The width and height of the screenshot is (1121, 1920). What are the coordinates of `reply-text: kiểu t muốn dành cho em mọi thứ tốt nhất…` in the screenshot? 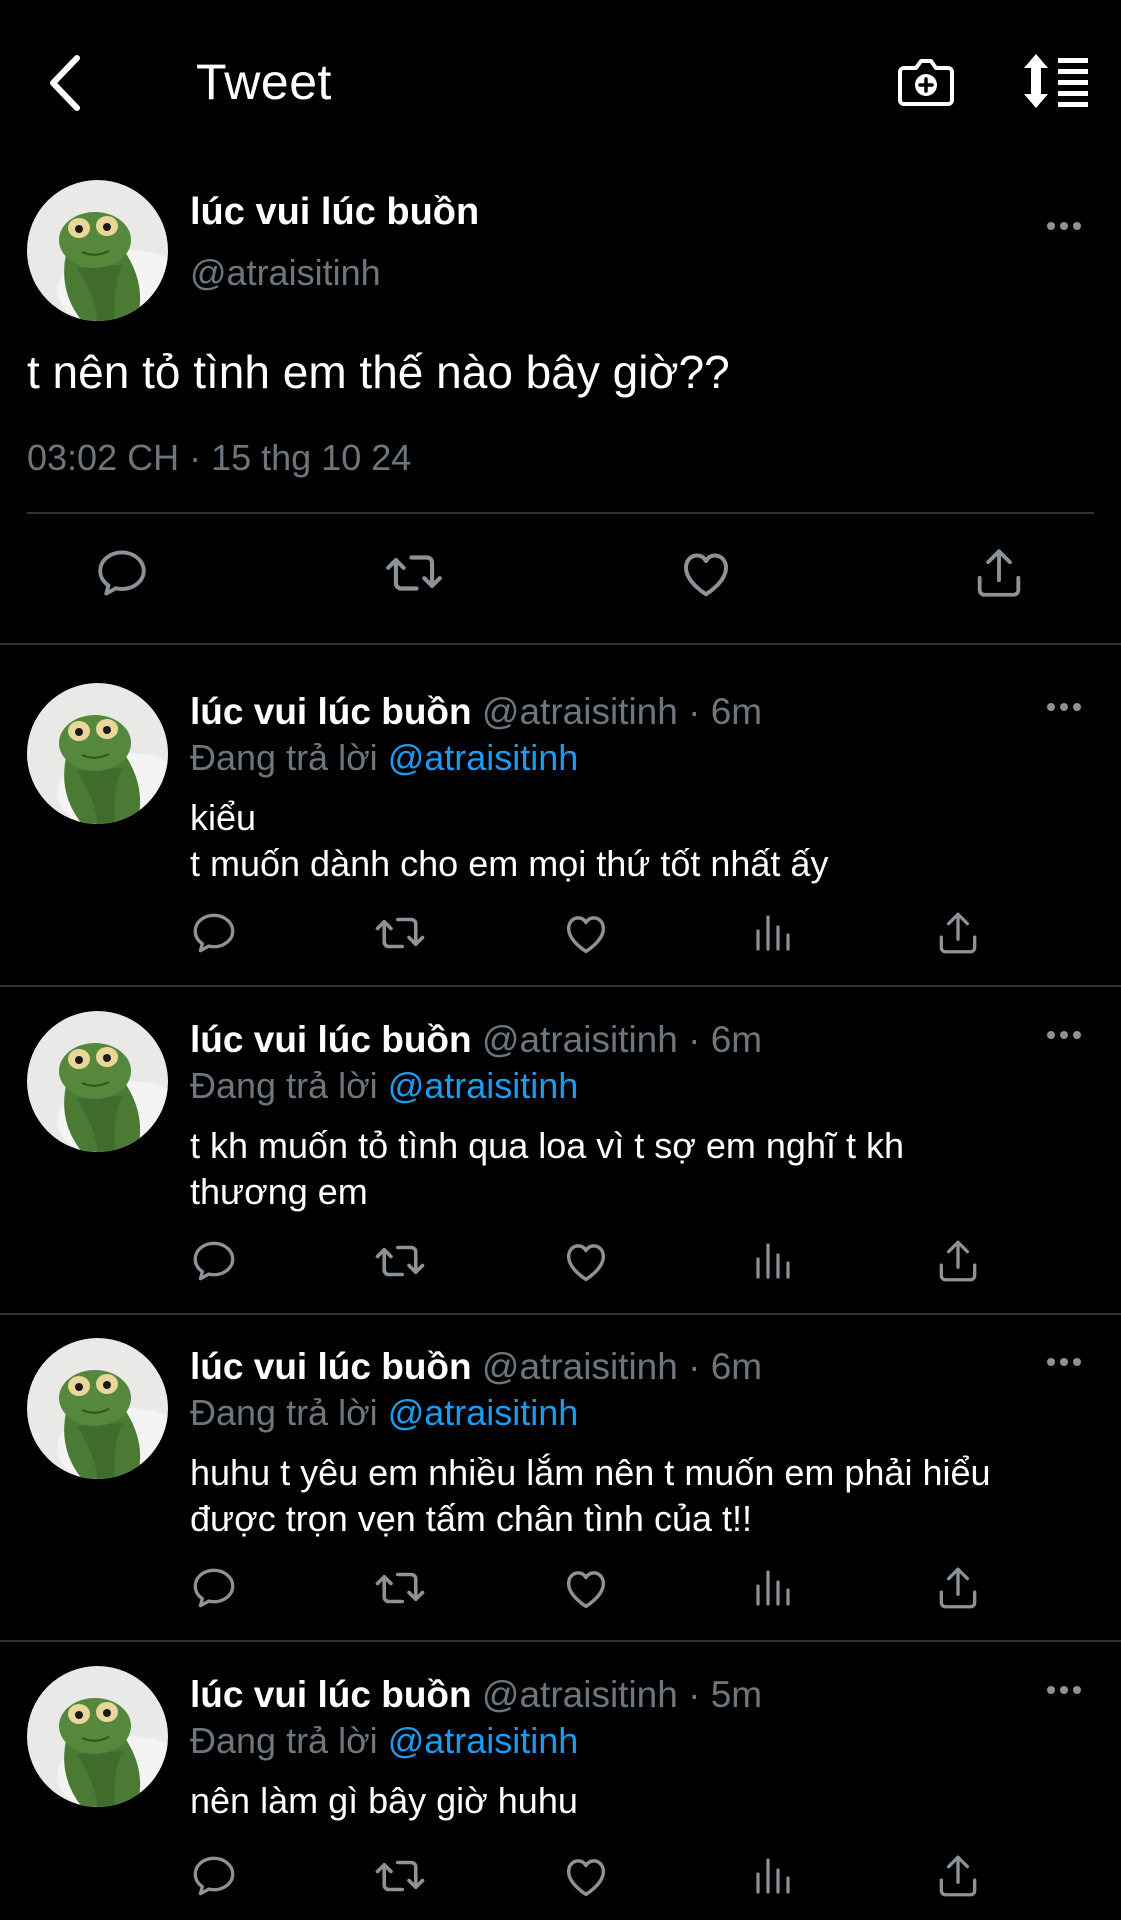 It's located at (640, 841).